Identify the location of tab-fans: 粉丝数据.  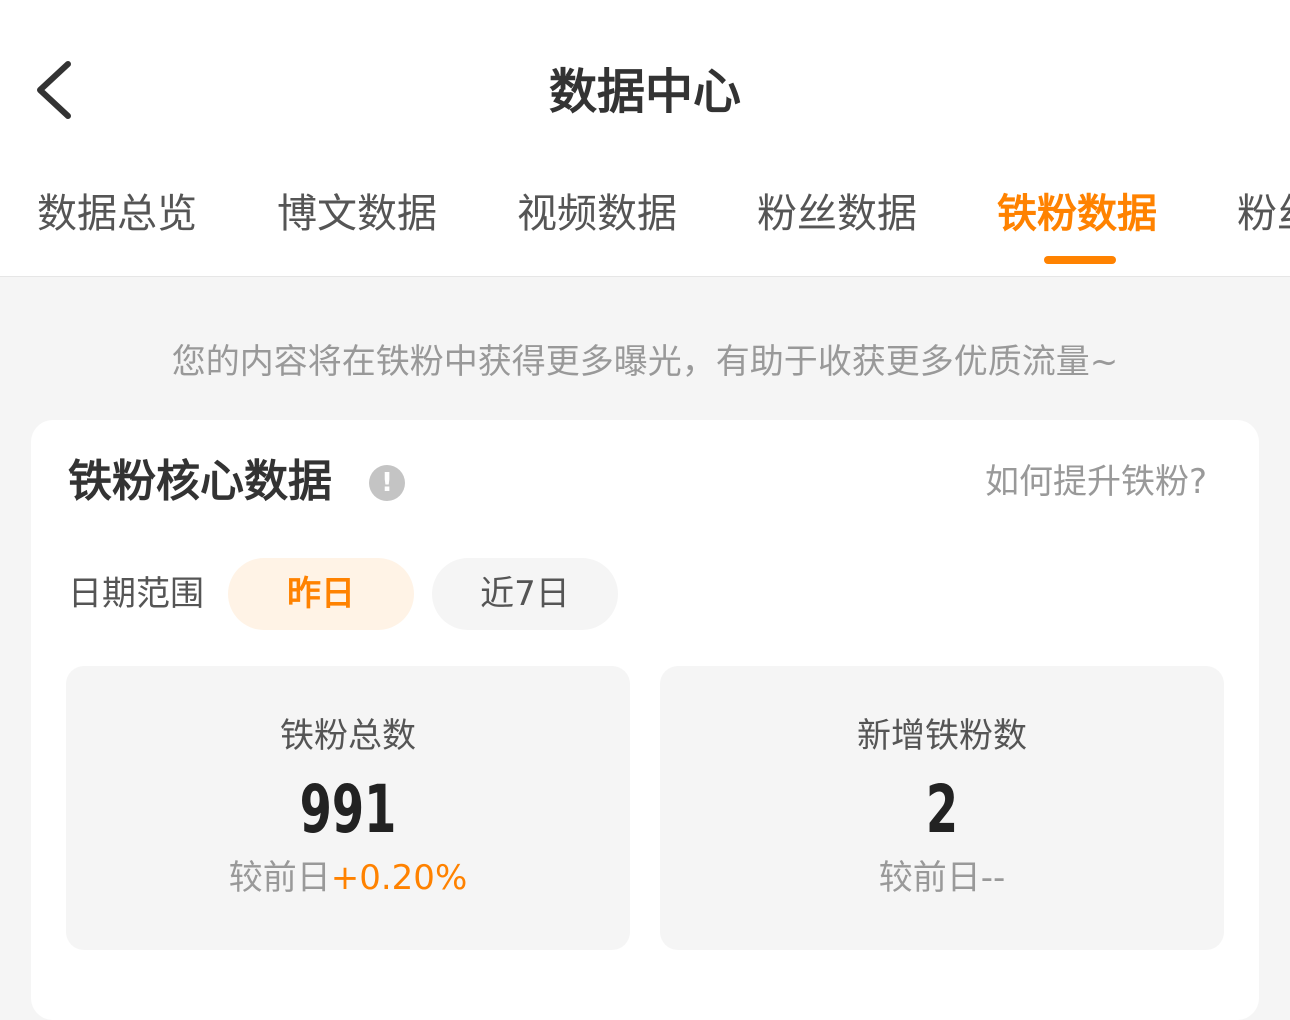
(837, 214).